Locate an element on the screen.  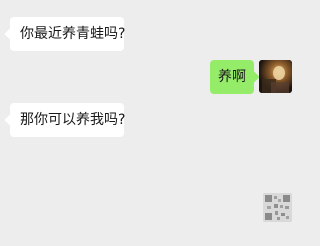
incoming-message: 那你可以养我吗? is located at coordinates (68, 120).